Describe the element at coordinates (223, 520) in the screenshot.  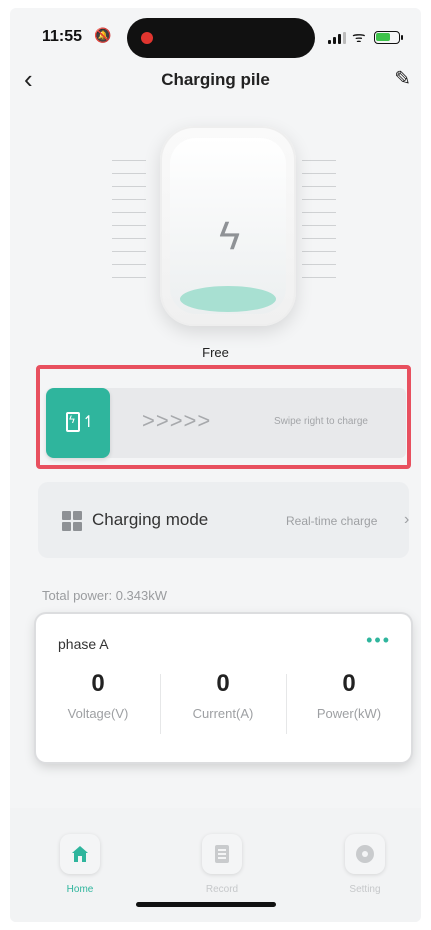
I see `charging-mode-row: Charging mode Real-time charge ›` at that location.